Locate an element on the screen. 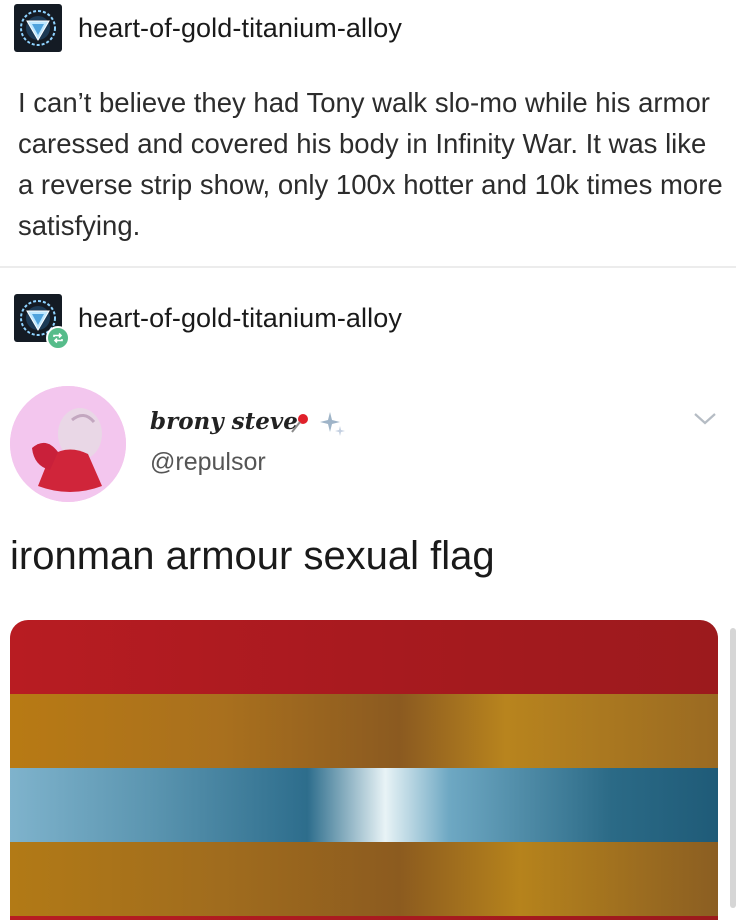 The height and width of the screenshot is (920, 736). reblog-header: heart-of-gold-titanium-alloy is located at coordinates (208, 322).